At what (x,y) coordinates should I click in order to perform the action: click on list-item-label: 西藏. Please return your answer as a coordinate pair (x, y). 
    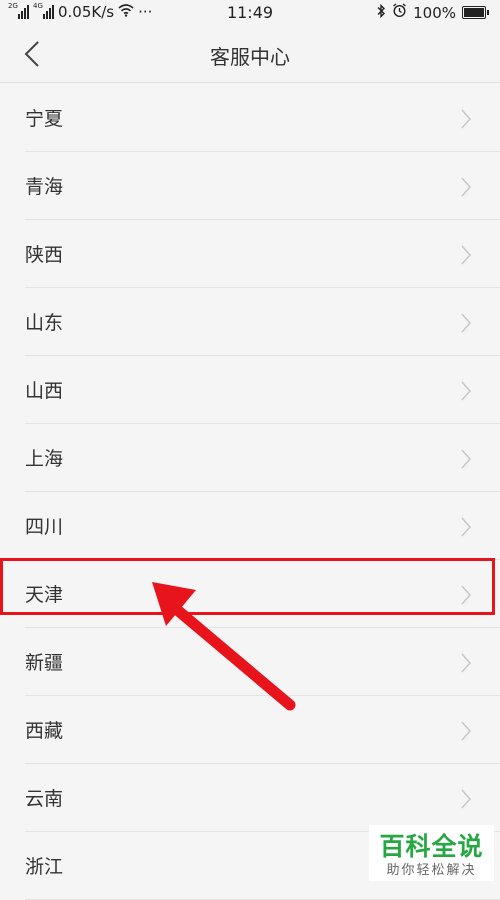
    Looking at the image, I should click on (44, 731).